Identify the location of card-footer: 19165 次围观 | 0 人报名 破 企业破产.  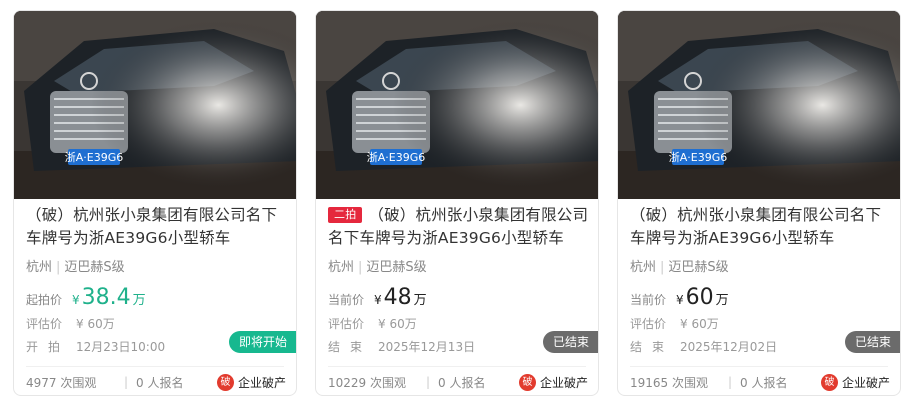
(760, 382).